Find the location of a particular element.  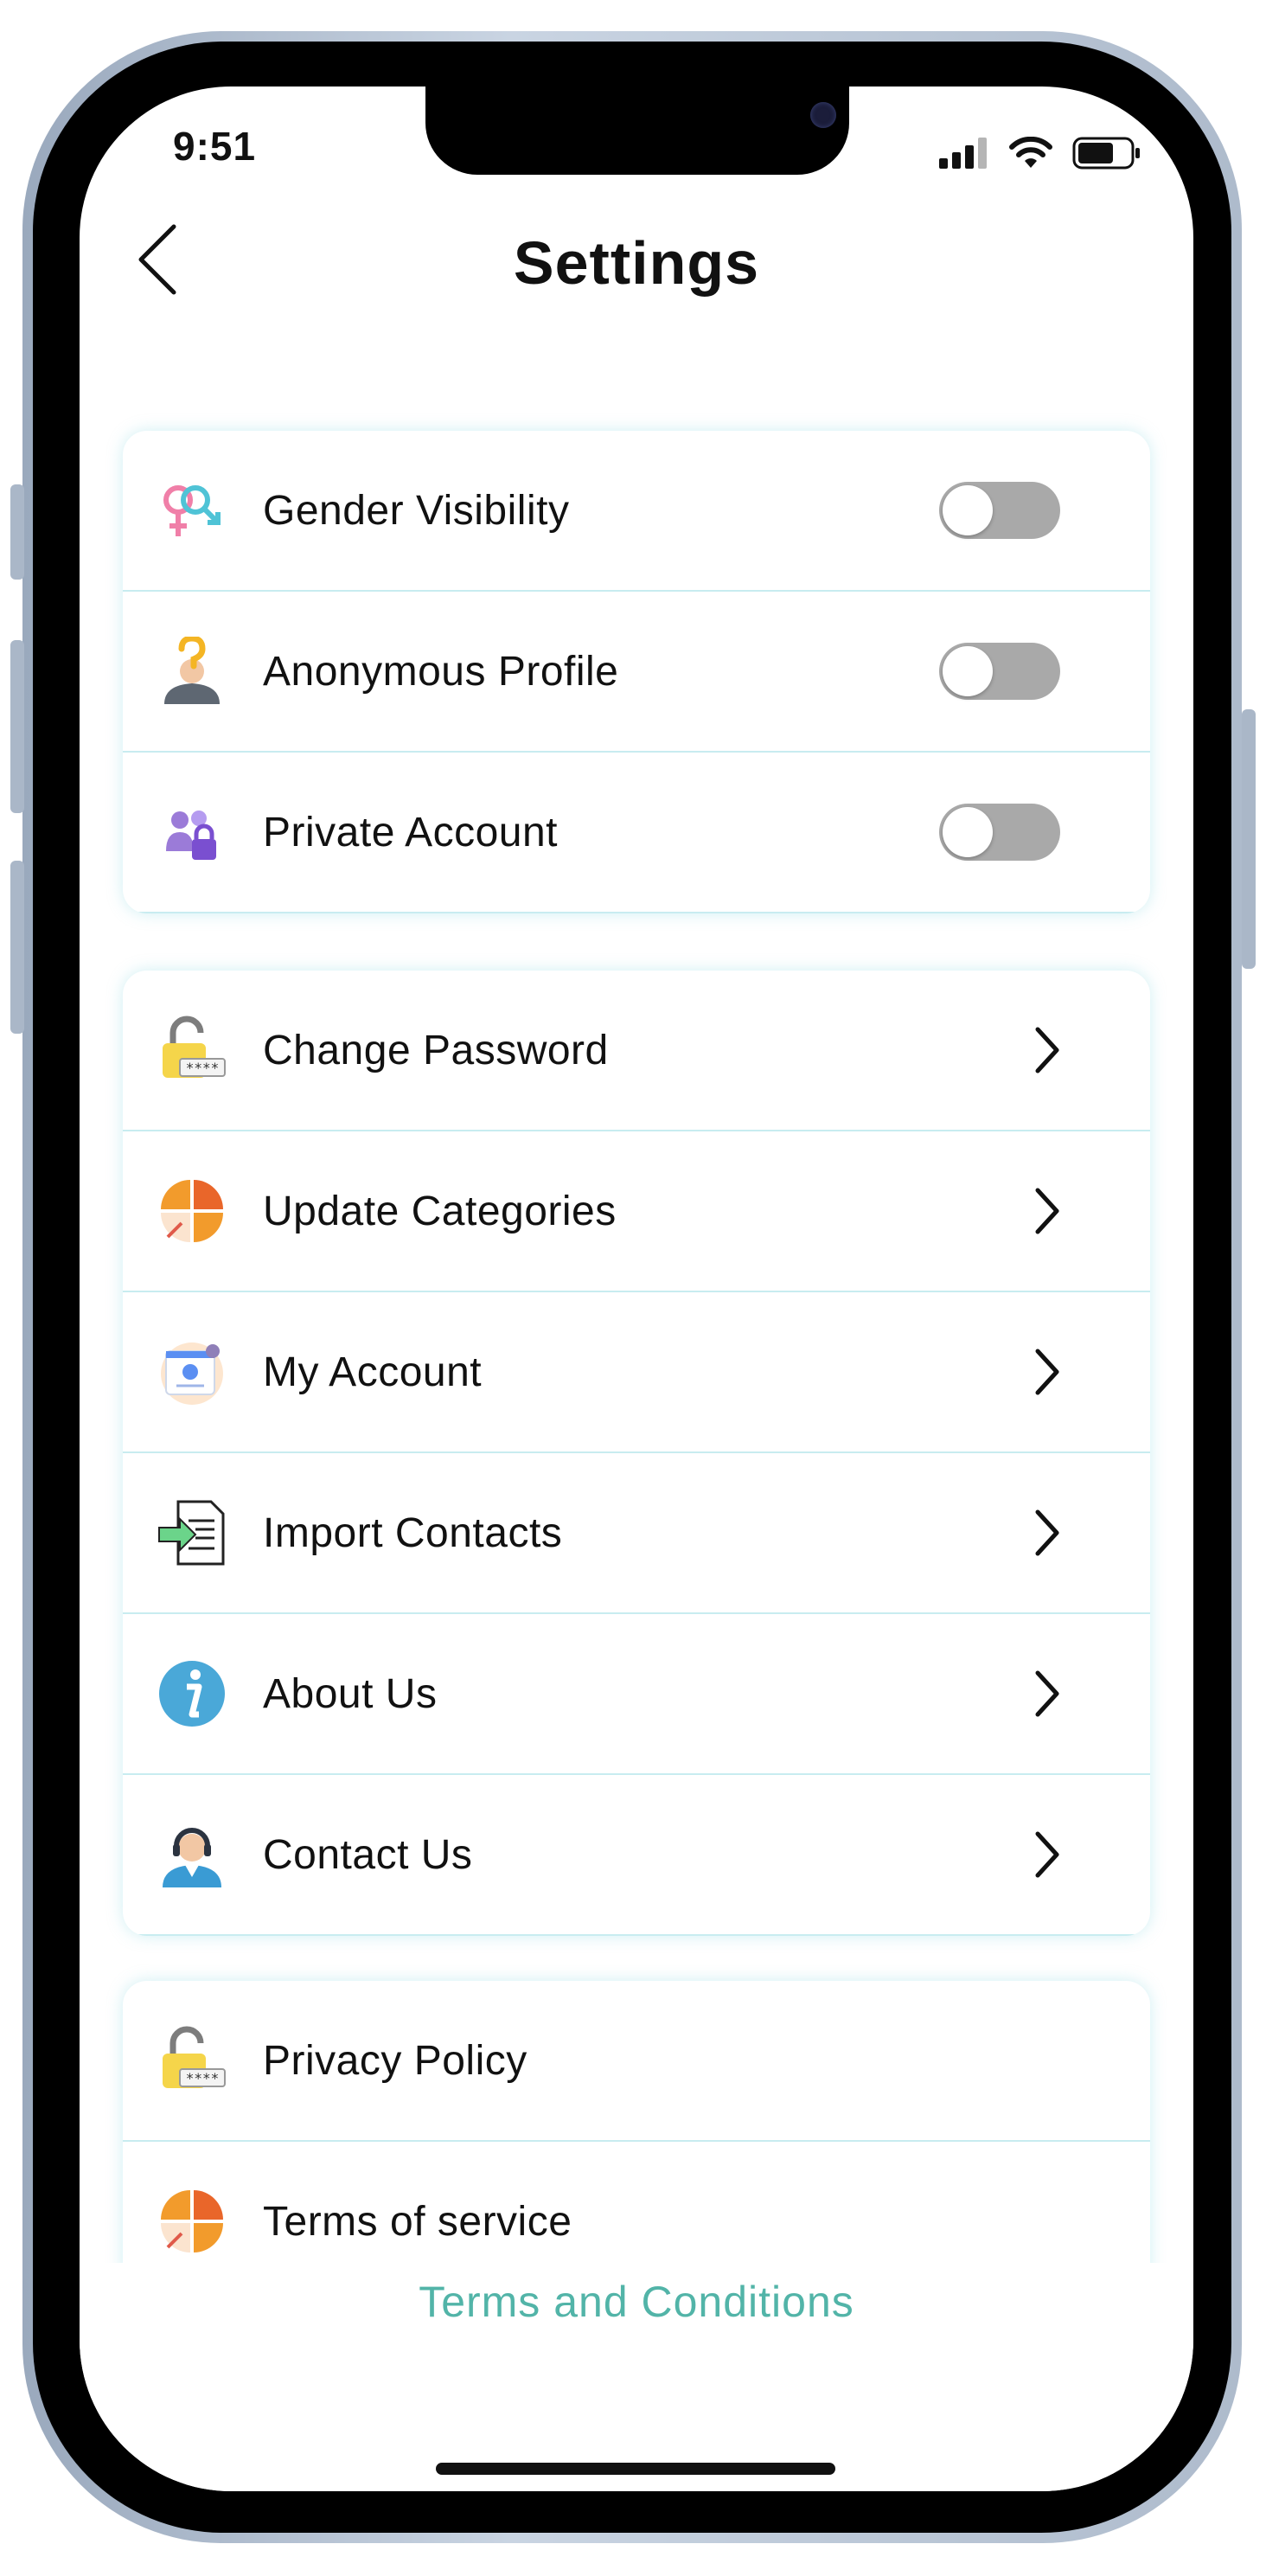

setting-label: My Account is located at coordinates (373, 1372).